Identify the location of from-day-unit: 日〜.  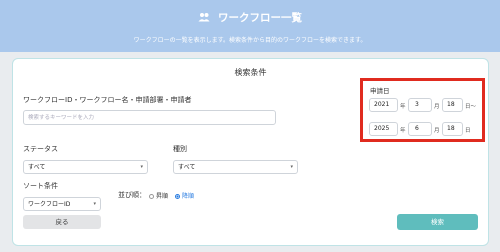
(471, 107).